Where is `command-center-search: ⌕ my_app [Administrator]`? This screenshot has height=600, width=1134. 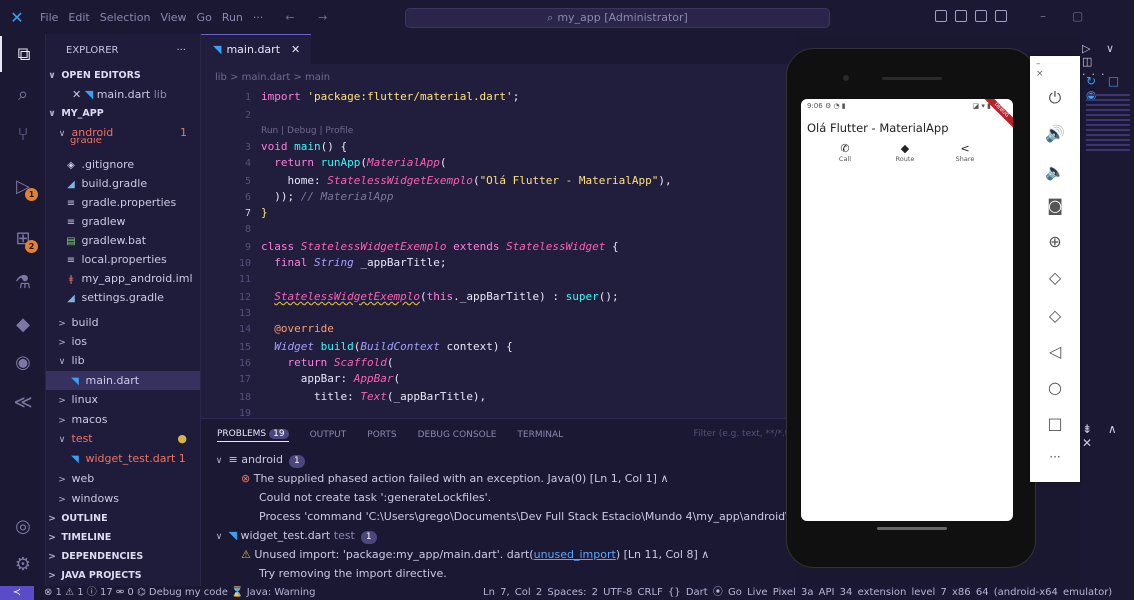
command-center-search: ⌕ my_app [Administrator] is located at coordinates (617, 18).